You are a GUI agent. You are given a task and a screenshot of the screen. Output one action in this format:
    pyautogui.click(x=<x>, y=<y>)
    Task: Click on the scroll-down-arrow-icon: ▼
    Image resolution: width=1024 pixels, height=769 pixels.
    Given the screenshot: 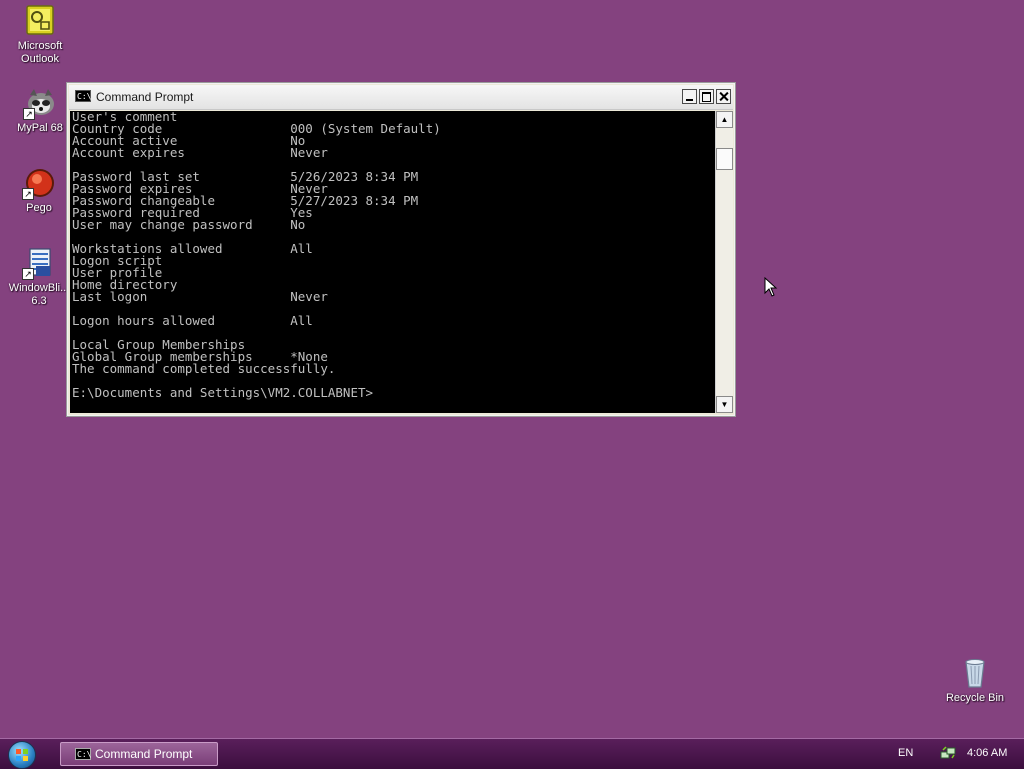 What is the action you would take?
    pyautogui.click(x=724, y=404)
    